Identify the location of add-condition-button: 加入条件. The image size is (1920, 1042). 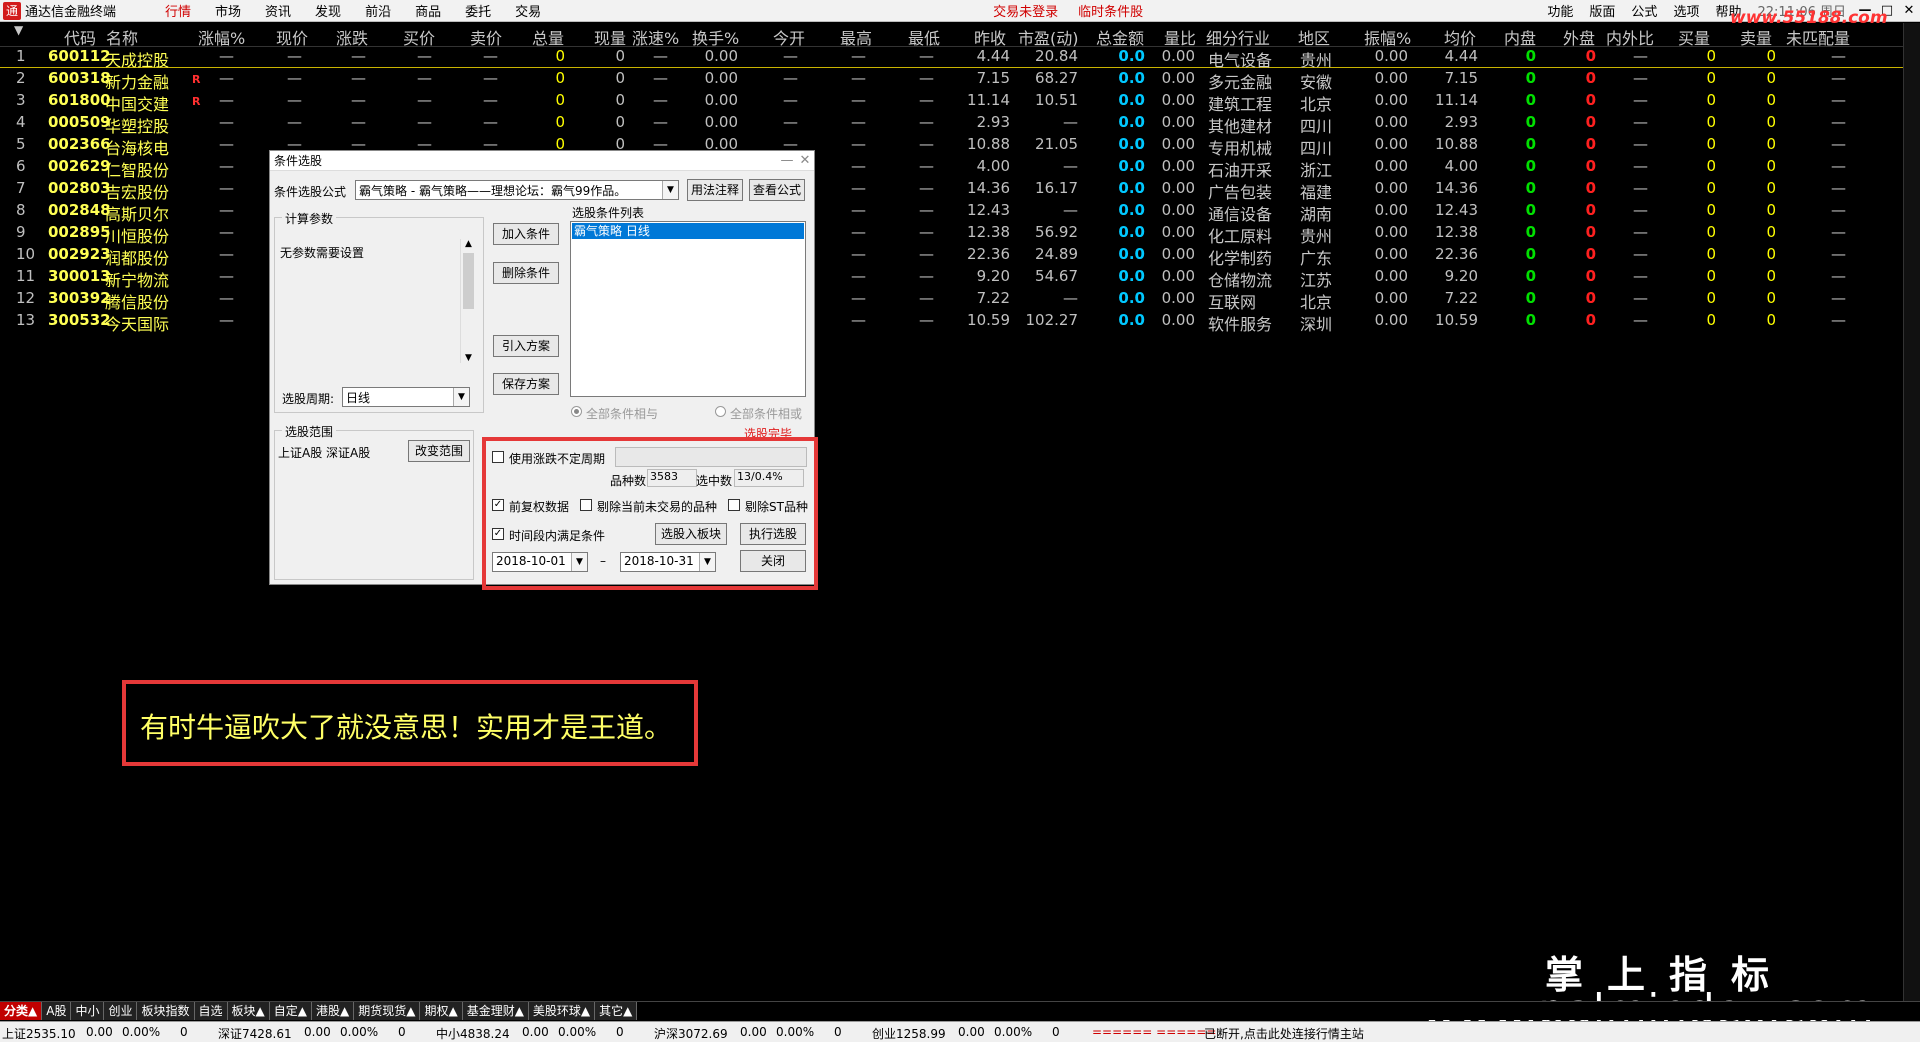
(526, 234).